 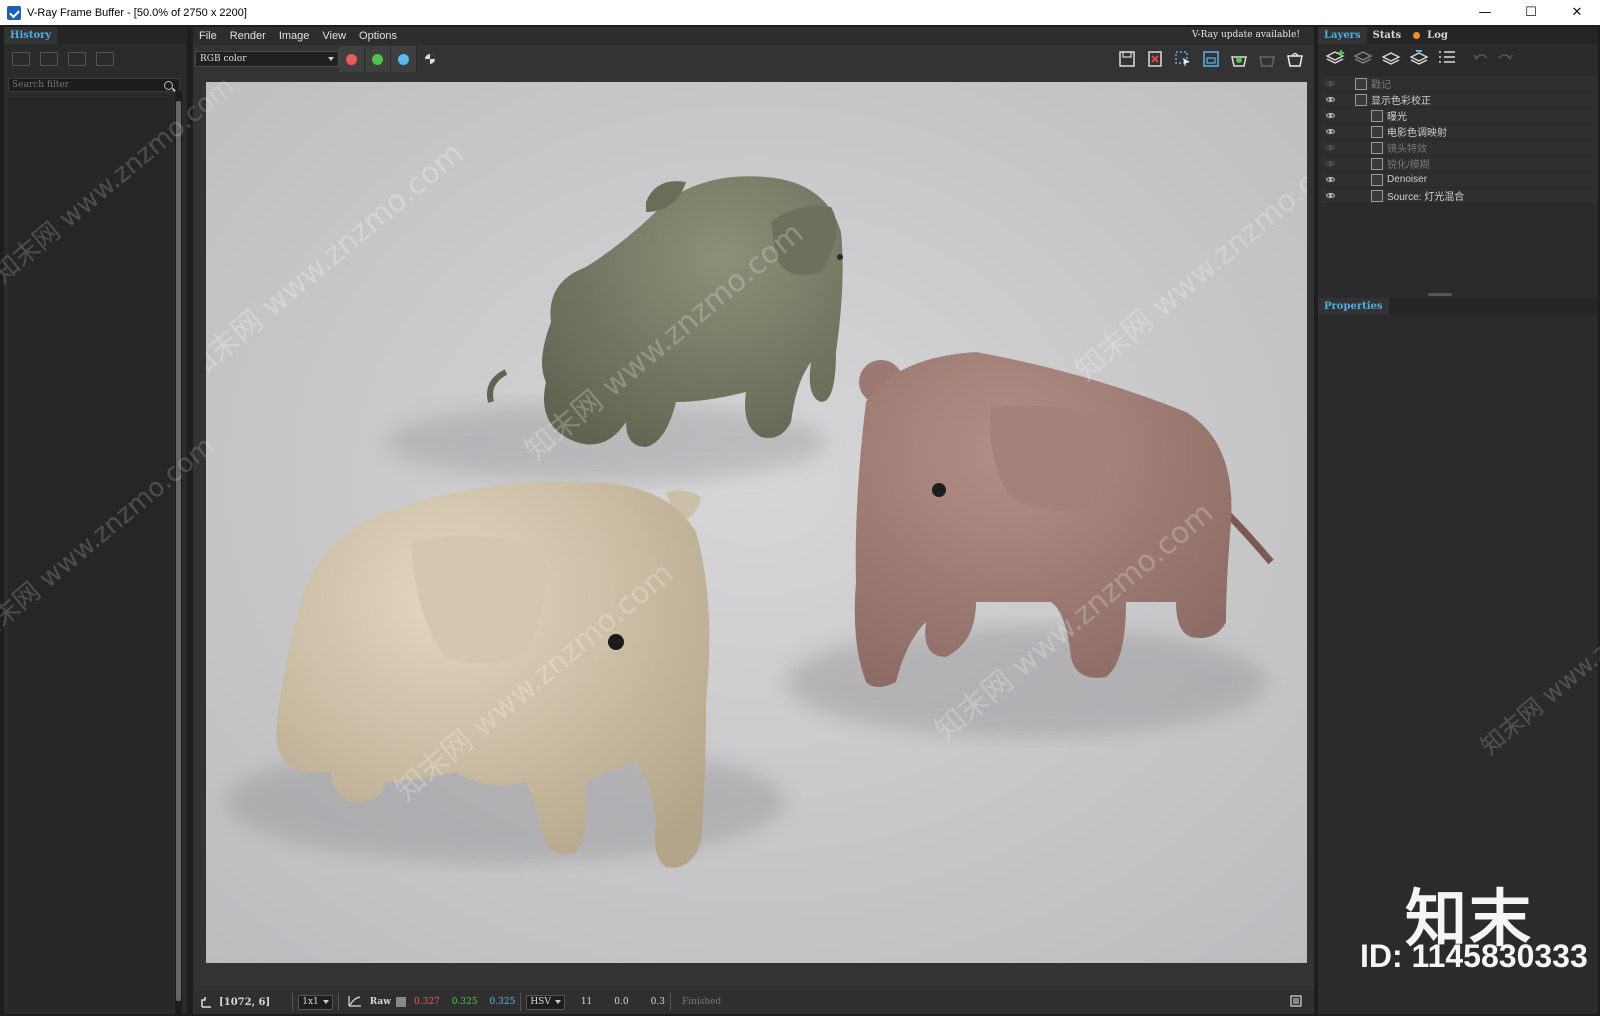 I want to click on alpha-channel-button, so click(x=430, y=59).